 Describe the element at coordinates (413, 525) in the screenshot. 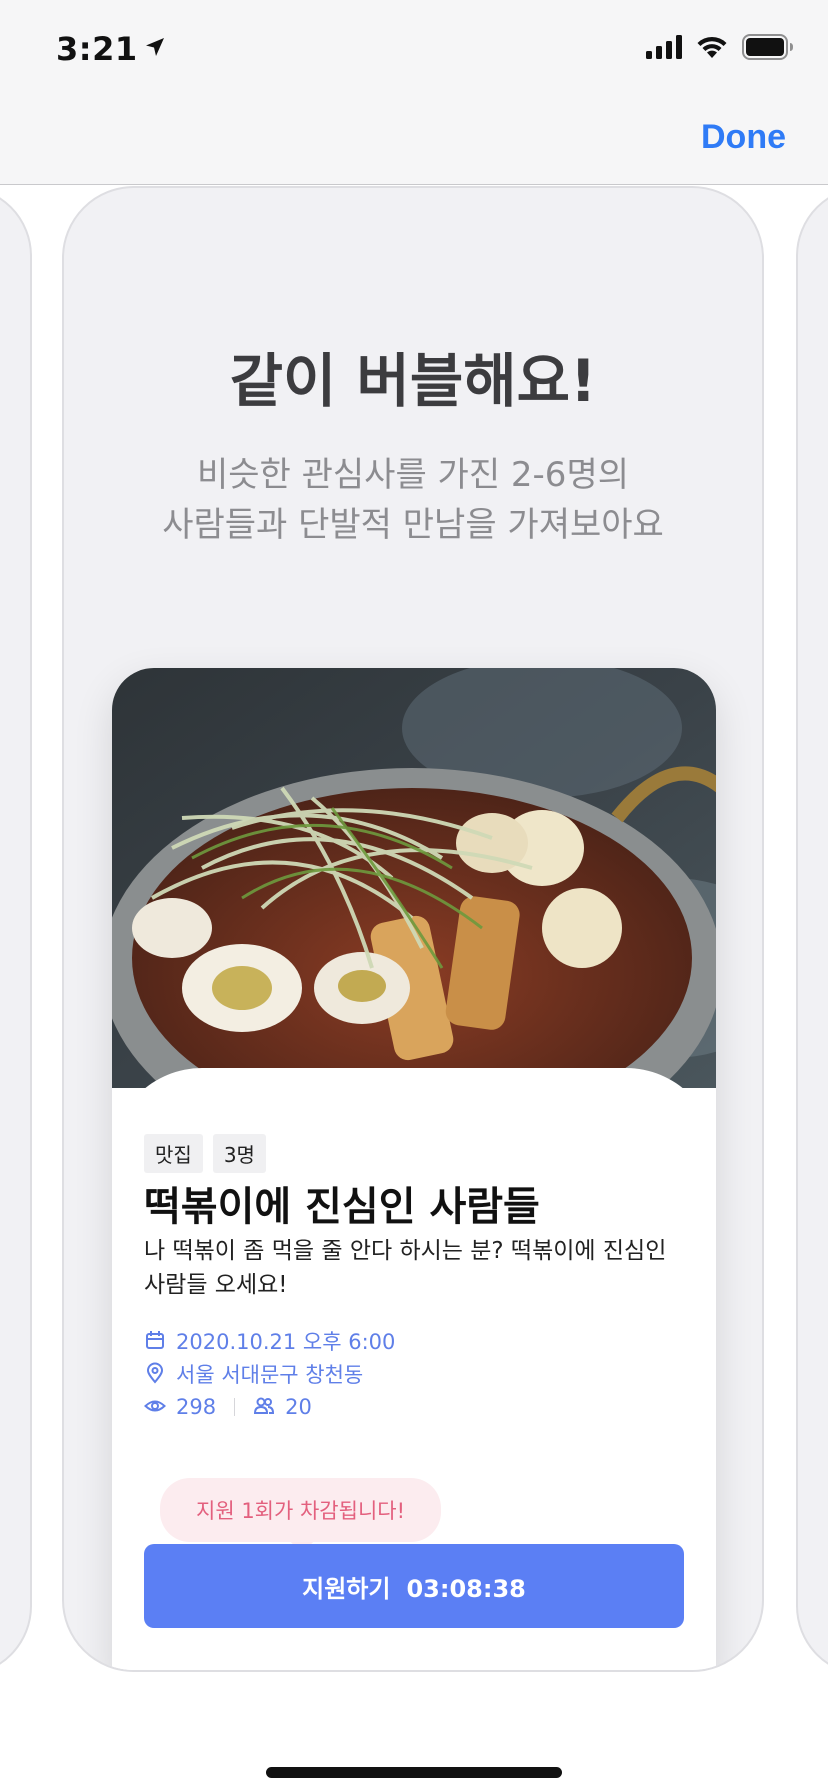

I see `slide-subtitle-line-2: 사람들과 단발적 만남을 가져보아요` at that location.